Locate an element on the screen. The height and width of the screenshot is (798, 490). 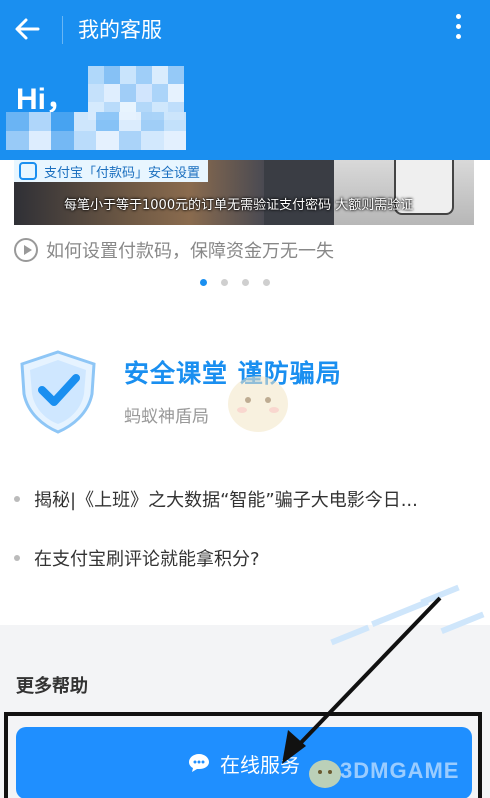
back-arrow-icon is located at coordinates (27, 29).